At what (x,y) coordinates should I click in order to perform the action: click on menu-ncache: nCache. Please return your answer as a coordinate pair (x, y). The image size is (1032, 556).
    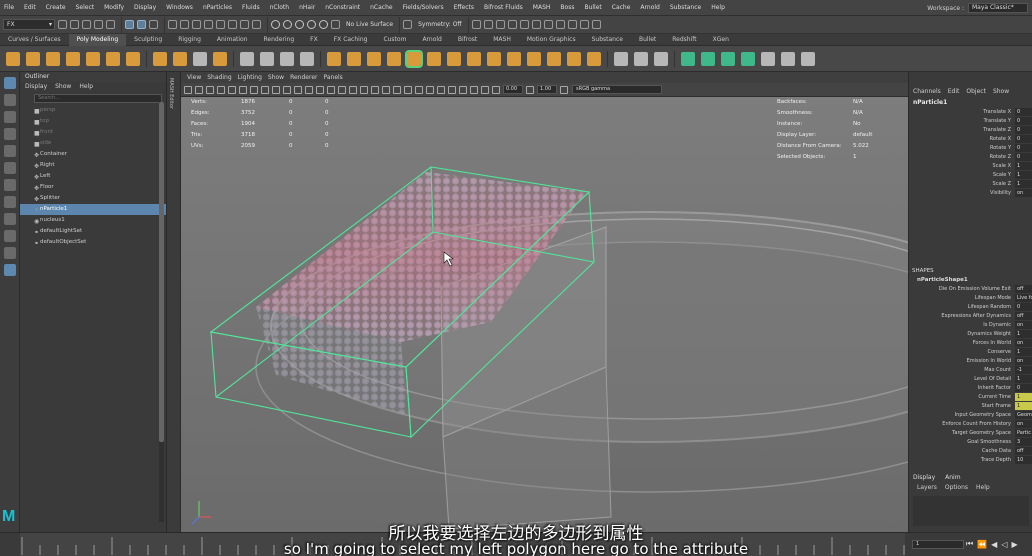
    Looking at the image, I should click on (381, 7).